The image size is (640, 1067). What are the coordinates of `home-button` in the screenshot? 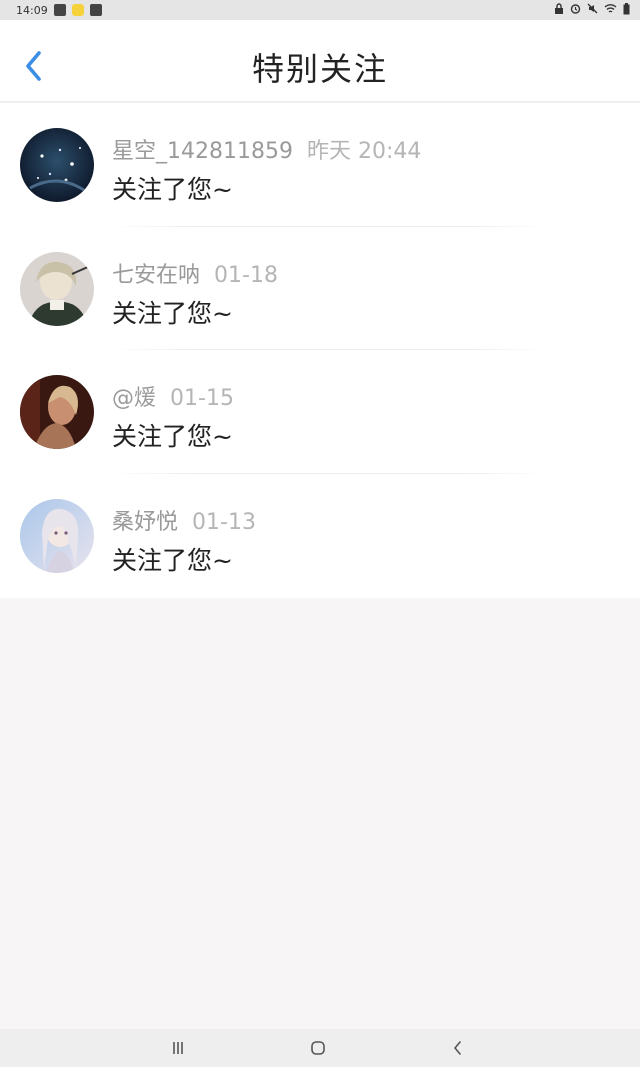 It's located at (318, 1048).